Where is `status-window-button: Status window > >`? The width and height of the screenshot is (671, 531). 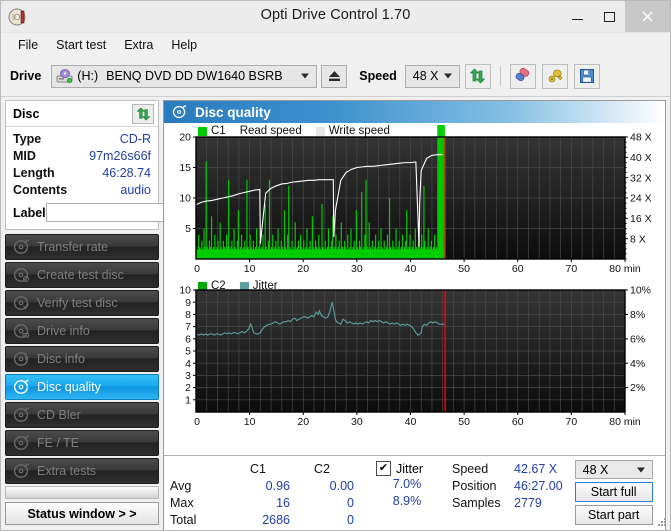 status-window-button: Status window > > is located at coordinates (82, 513).